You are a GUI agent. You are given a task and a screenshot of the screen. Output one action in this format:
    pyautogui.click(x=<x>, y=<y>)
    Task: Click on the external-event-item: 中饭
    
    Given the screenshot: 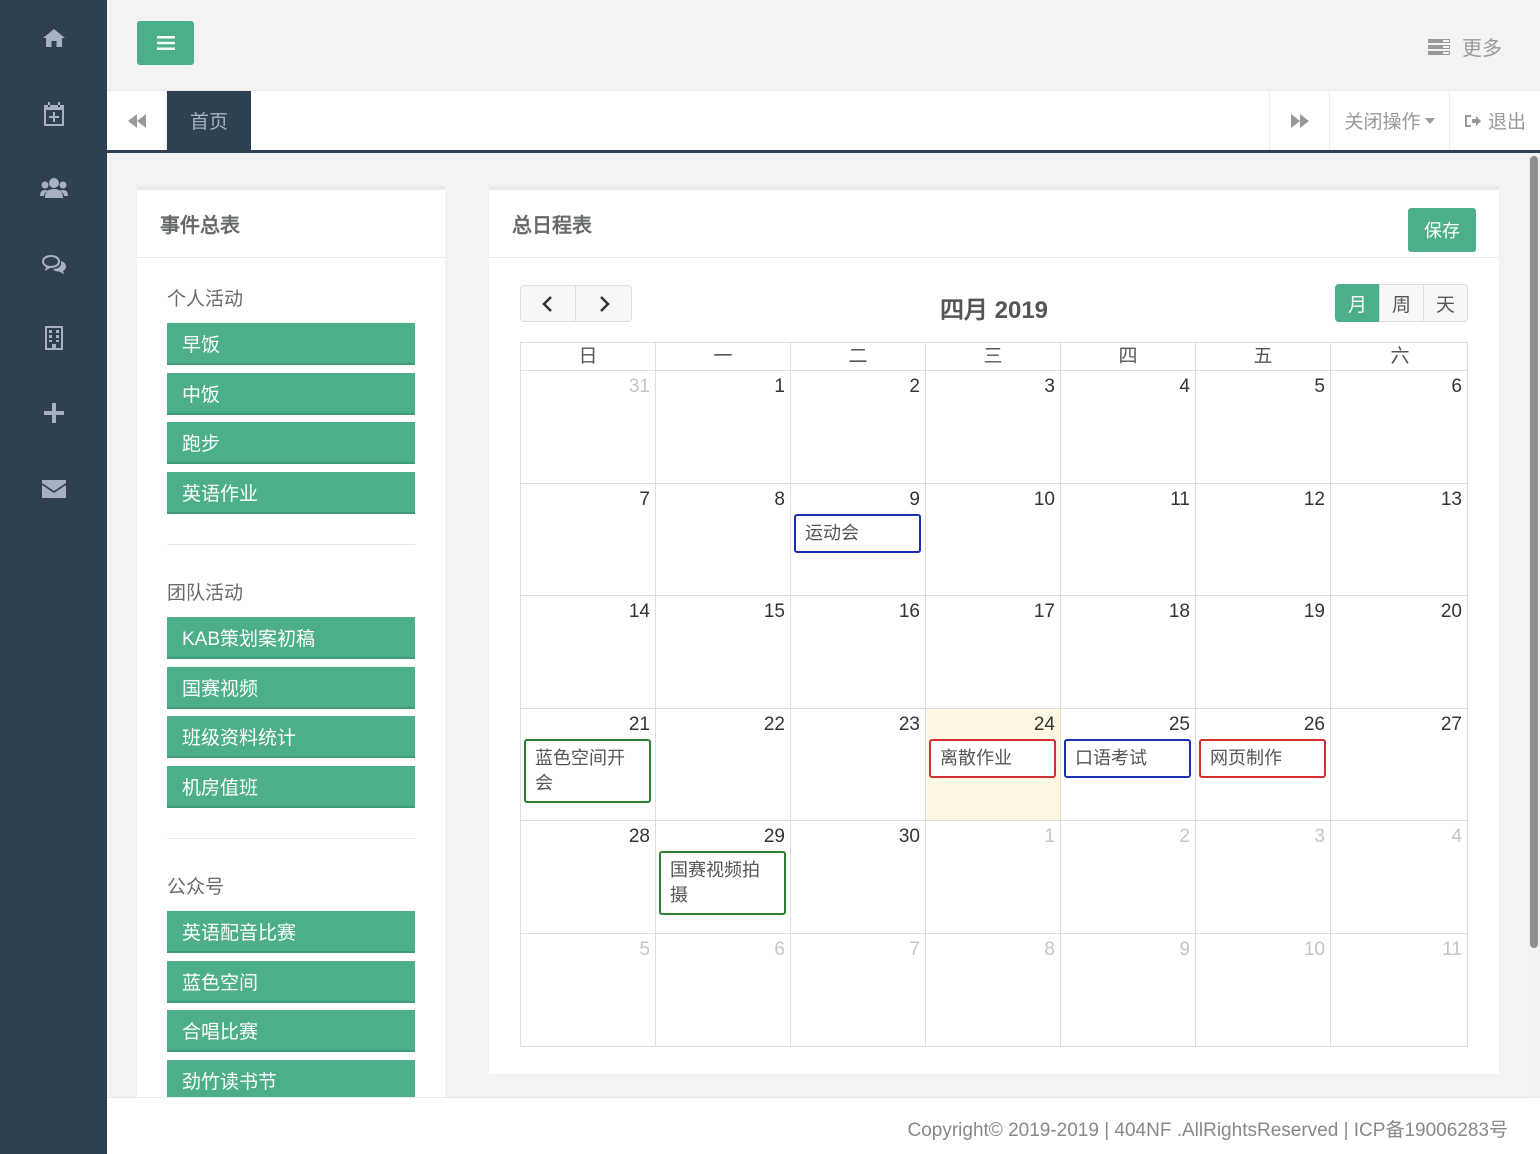 What is the action you would take?
    pyautogui.click(x=291, y=394)
    